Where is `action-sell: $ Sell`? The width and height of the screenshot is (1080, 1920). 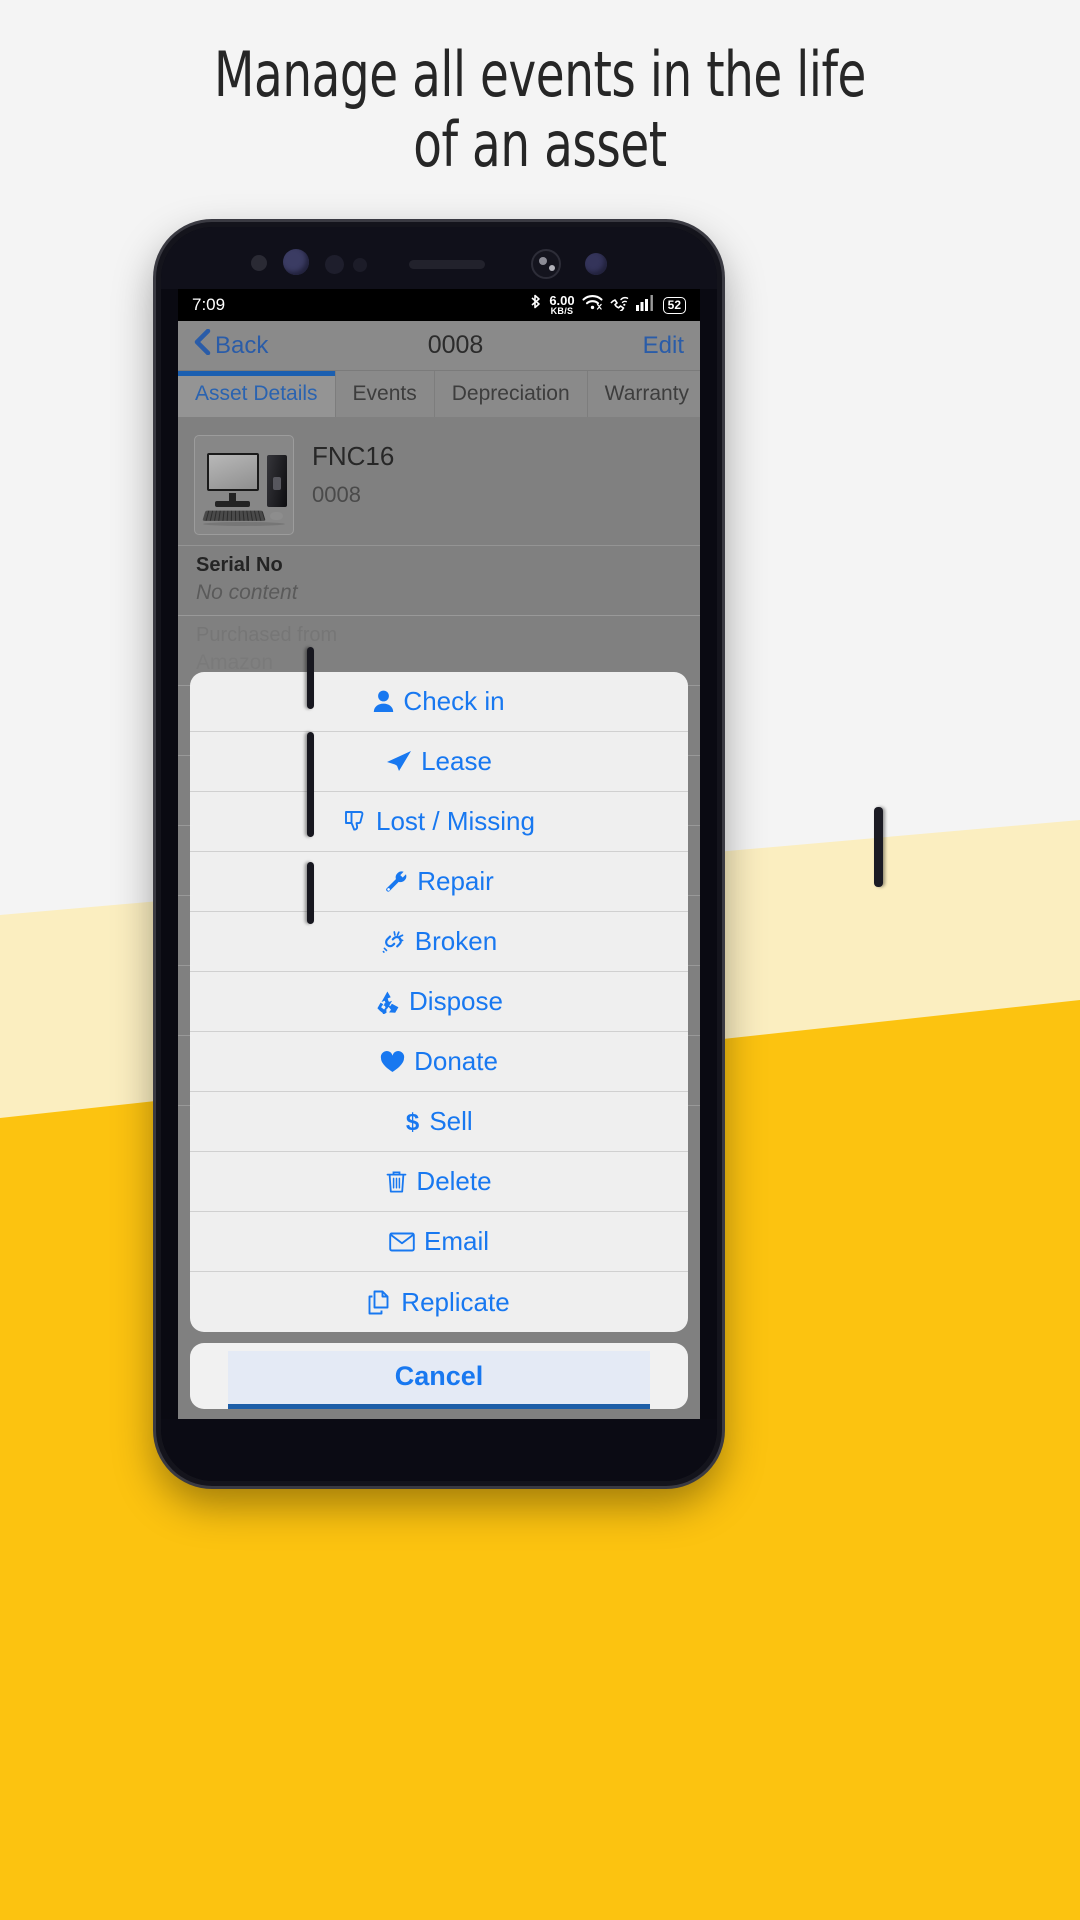 action-sell: $ Sell is located at coordinates (439, 1122).